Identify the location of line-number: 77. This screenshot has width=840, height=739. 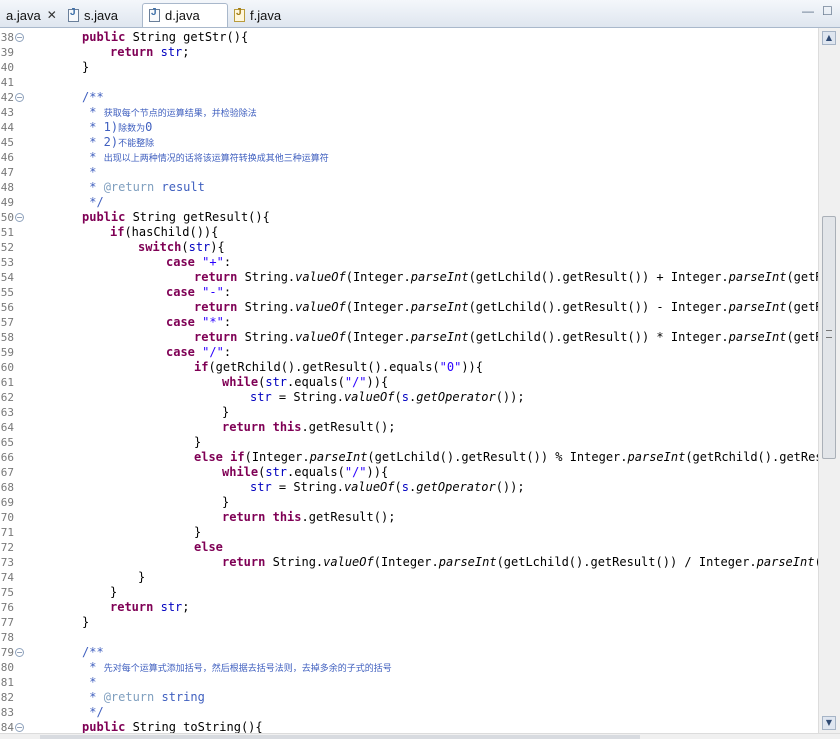
(7, 622).